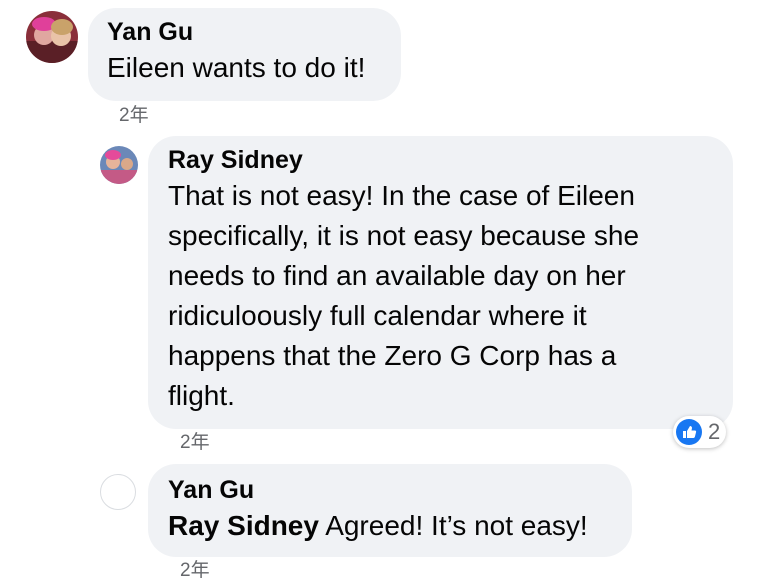 The height and width of the screenshot is (586, 762). Describe the element at coordinates (714, 431) in the screenshot. I see `reaction-count: 2` at that location.